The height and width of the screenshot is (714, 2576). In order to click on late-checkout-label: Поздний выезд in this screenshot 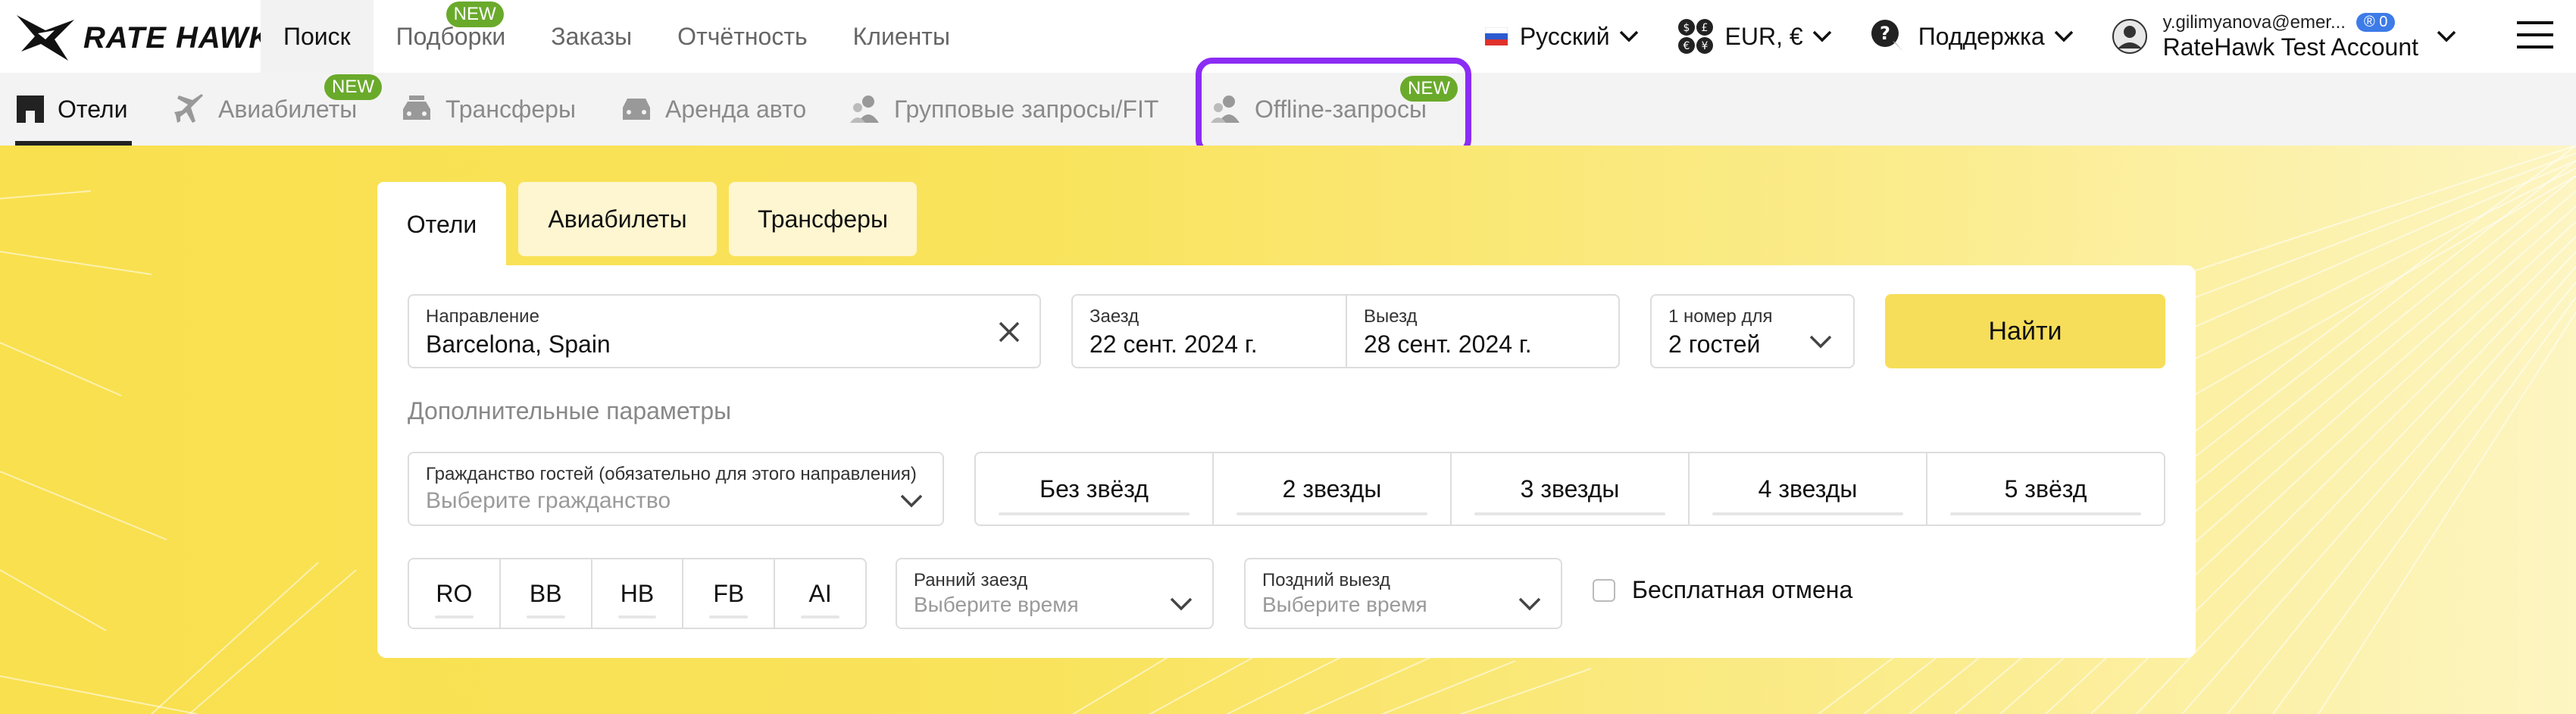, I will do `click(1326, 580)`.